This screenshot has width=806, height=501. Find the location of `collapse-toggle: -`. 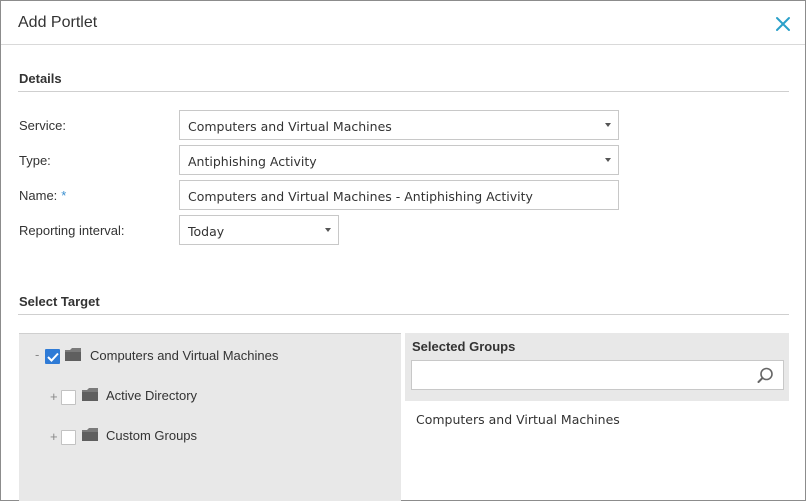

collapse-toggle: - is located at coordinates (37, 354).